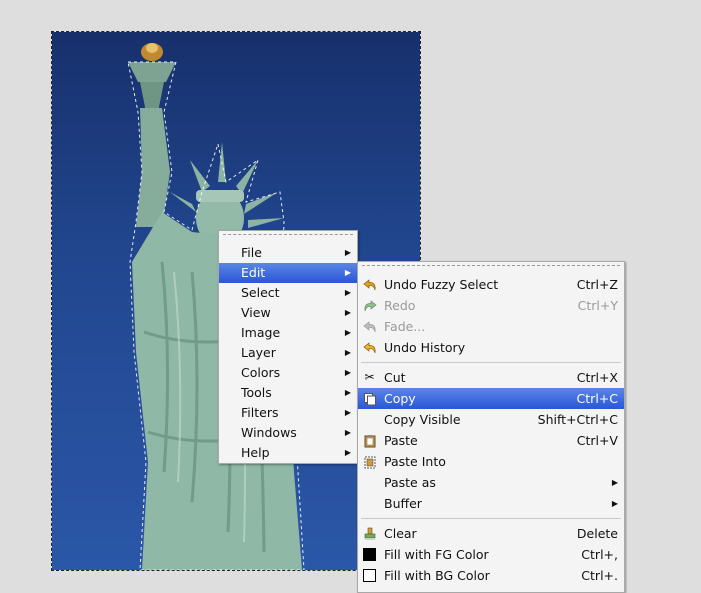  What do you see at coordinates (288, 413) in the screenshot?
I see `menu-item-filters: Filters ▶` at bounding box center [288, 413].